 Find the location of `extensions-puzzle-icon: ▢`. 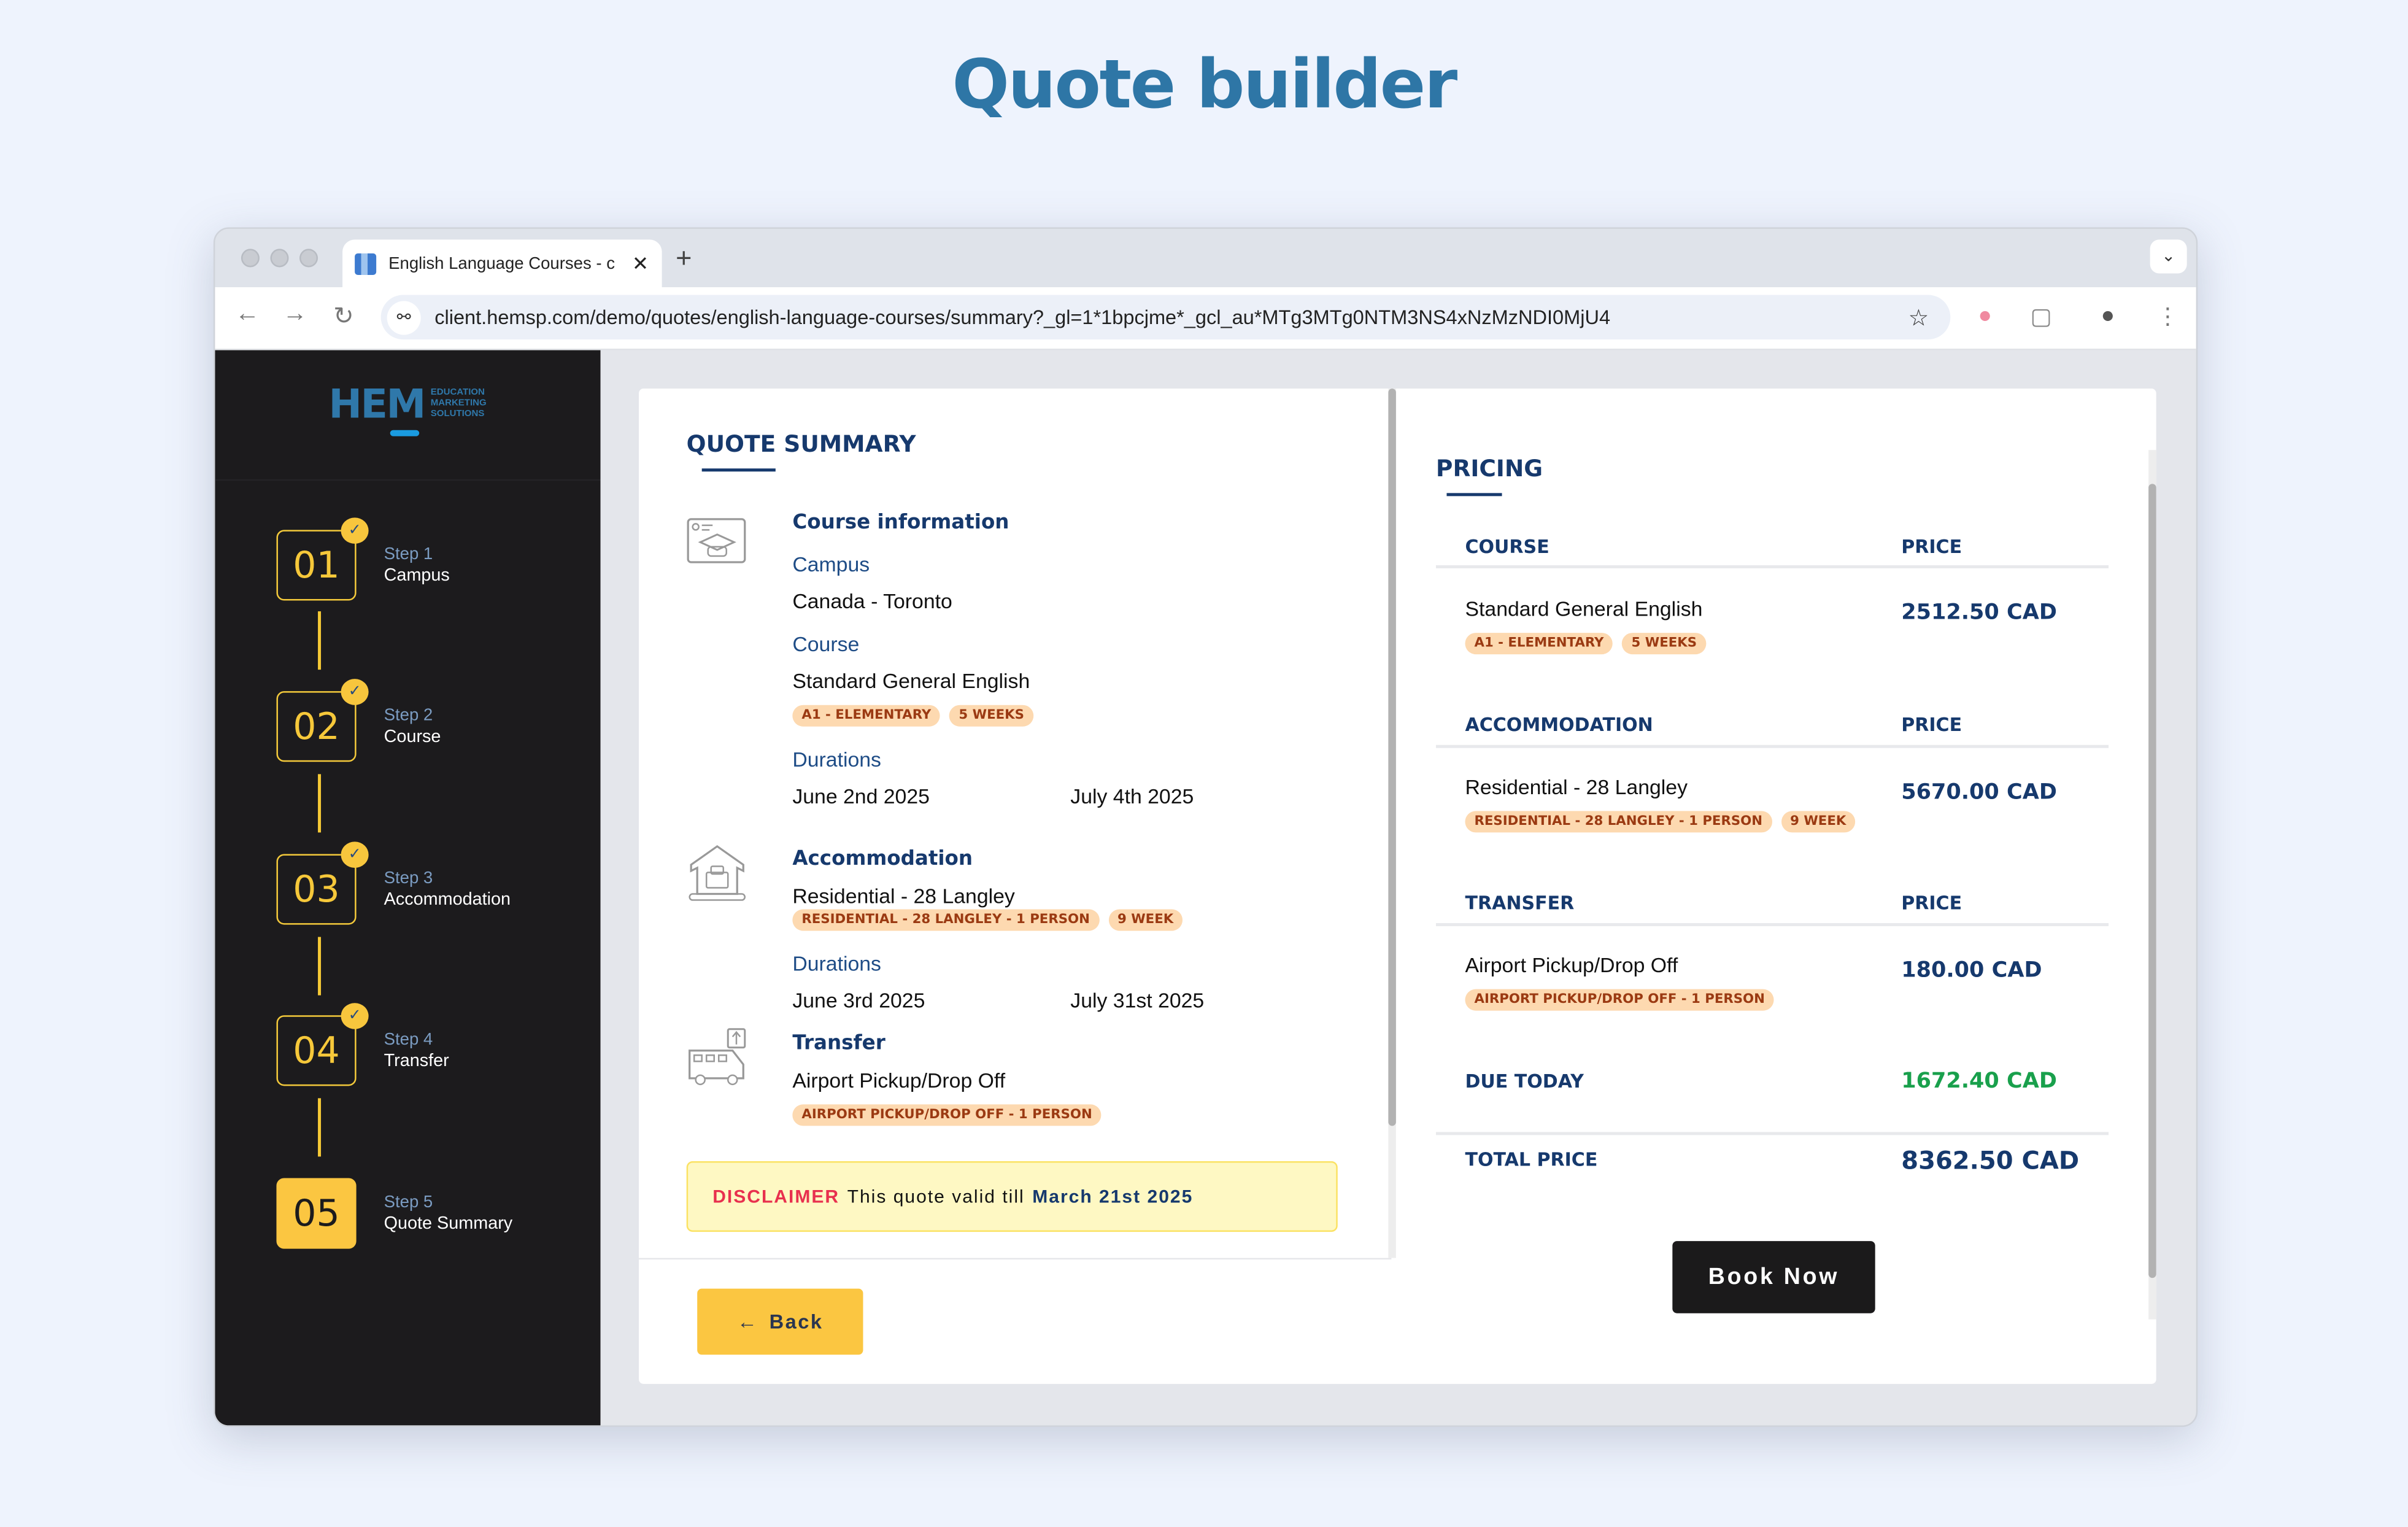

extensions-puzzle-icon: ▢ is located at coordinates (2041, 317).